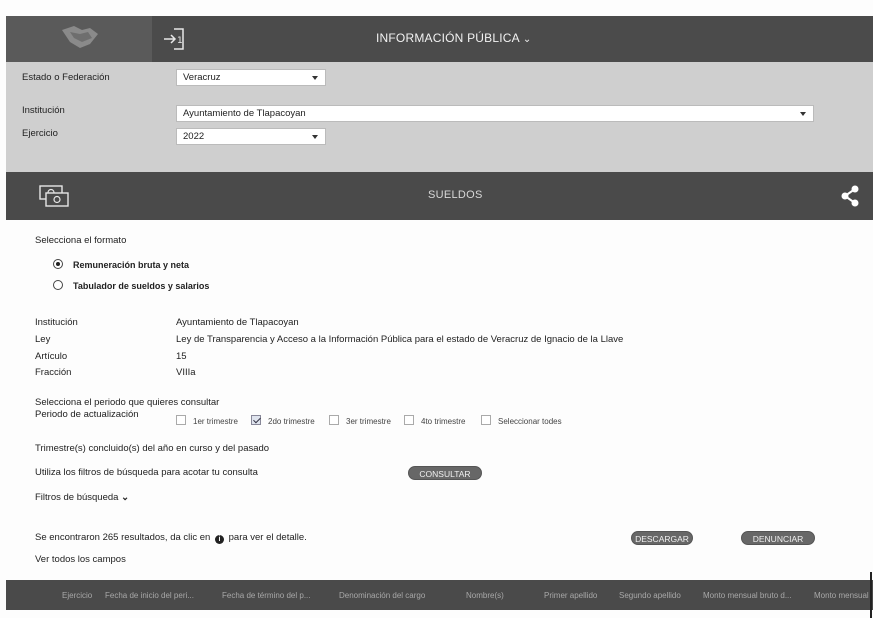  What do you see at coordinates (662, 538) in the screenshot?
I see `descargar-button: DESCARGAR` at bounding box center [662, 538].